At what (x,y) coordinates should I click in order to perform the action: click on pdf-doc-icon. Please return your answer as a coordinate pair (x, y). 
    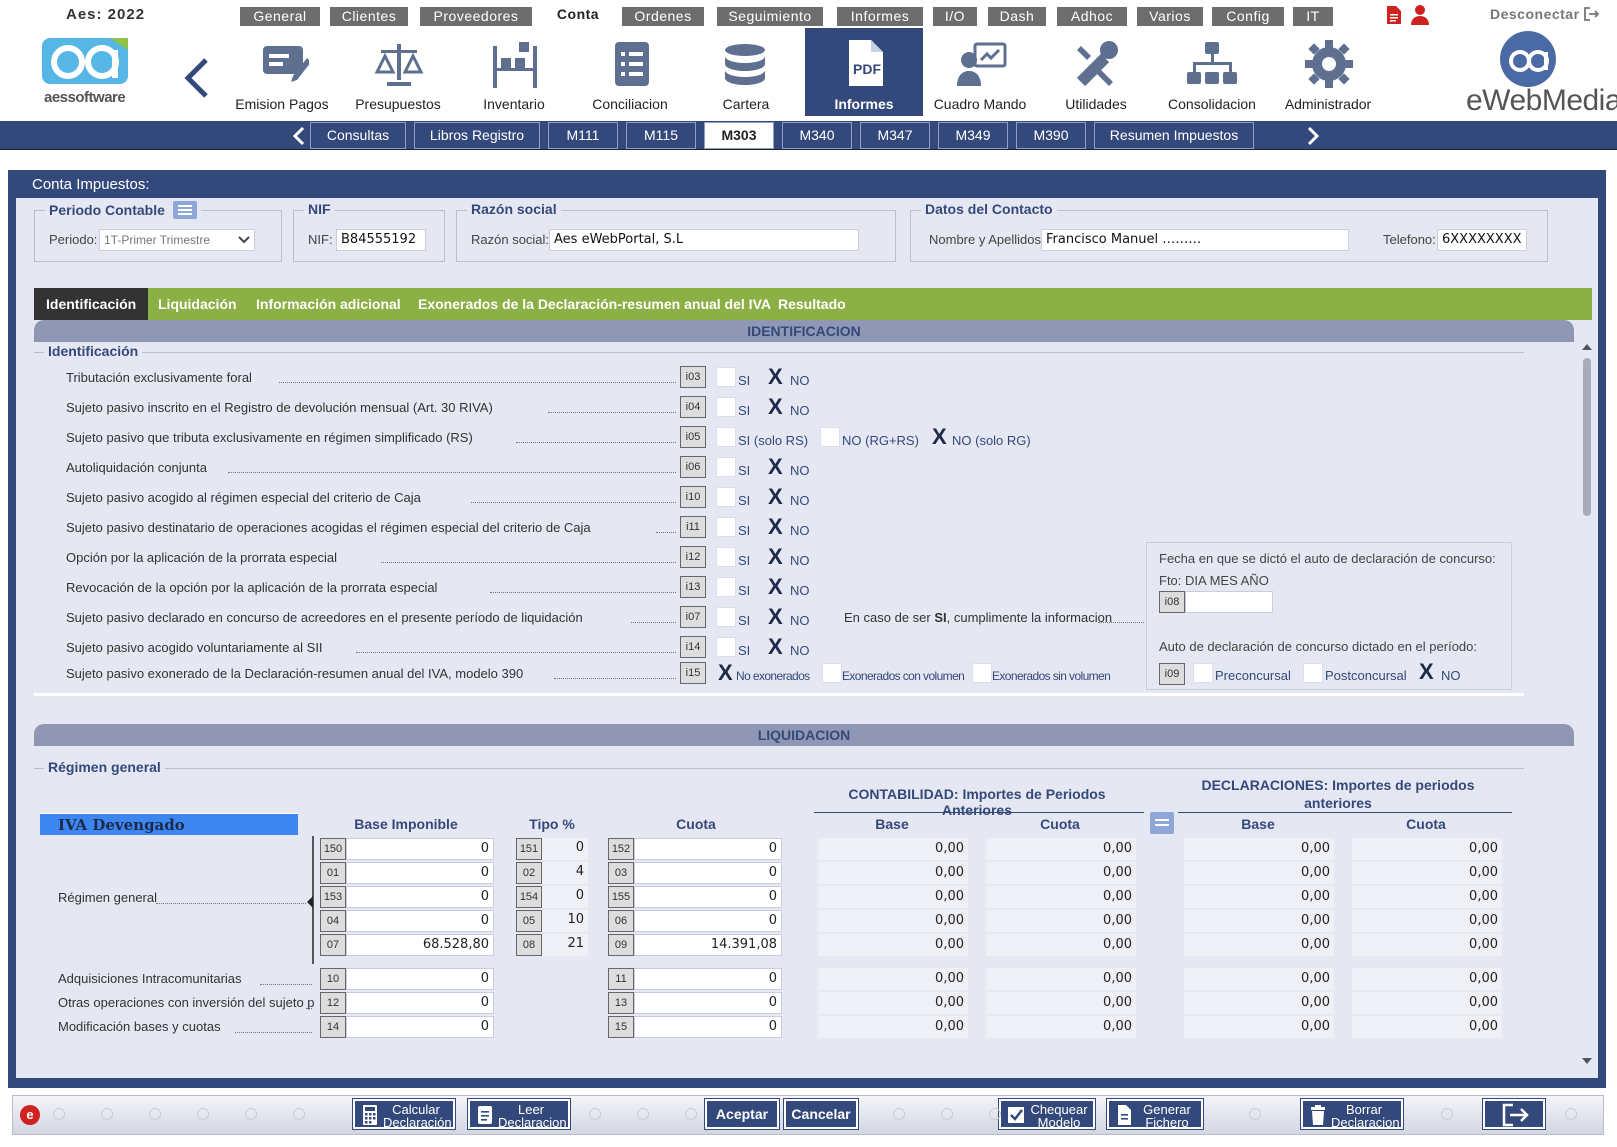
    Looking at the image, I should click on (1394, 15).